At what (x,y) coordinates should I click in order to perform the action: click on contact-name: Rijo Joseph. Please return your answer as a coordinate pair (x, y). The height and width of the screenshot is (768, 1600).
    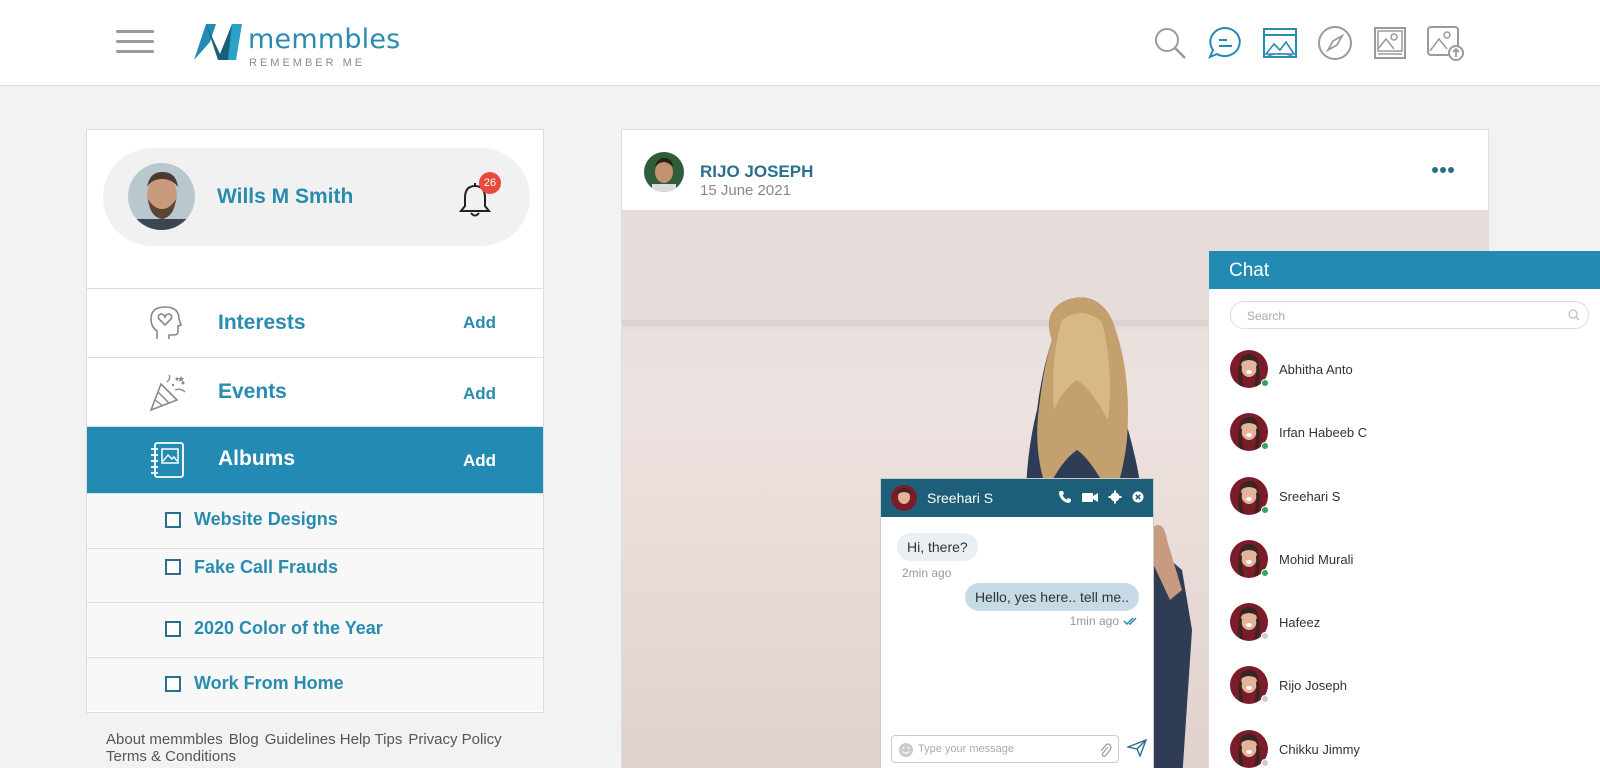
    Looking at the image, I should click on (1313, 685).